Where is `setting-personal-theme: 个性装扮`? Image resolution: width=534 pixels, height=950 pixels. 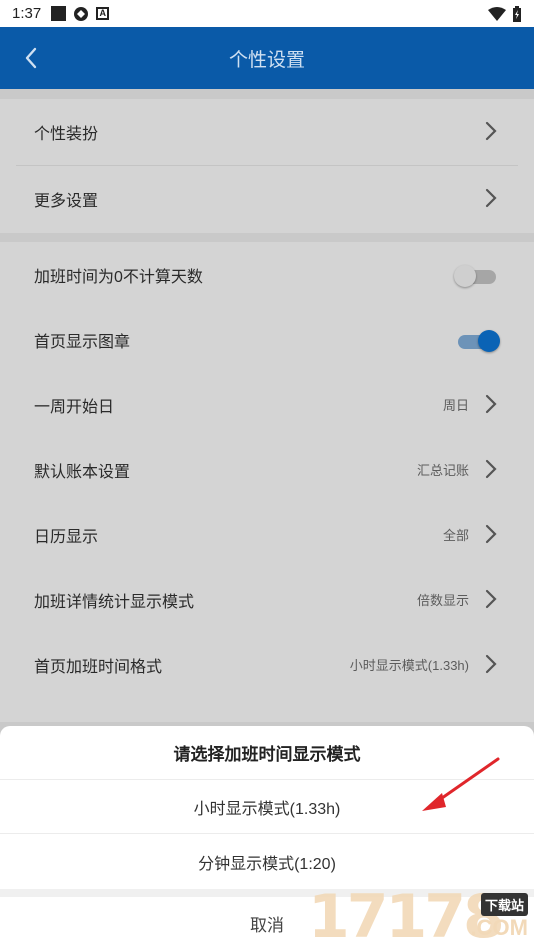 setting-personal-theme: 个性装扮 is located at coordinates (267, 131).